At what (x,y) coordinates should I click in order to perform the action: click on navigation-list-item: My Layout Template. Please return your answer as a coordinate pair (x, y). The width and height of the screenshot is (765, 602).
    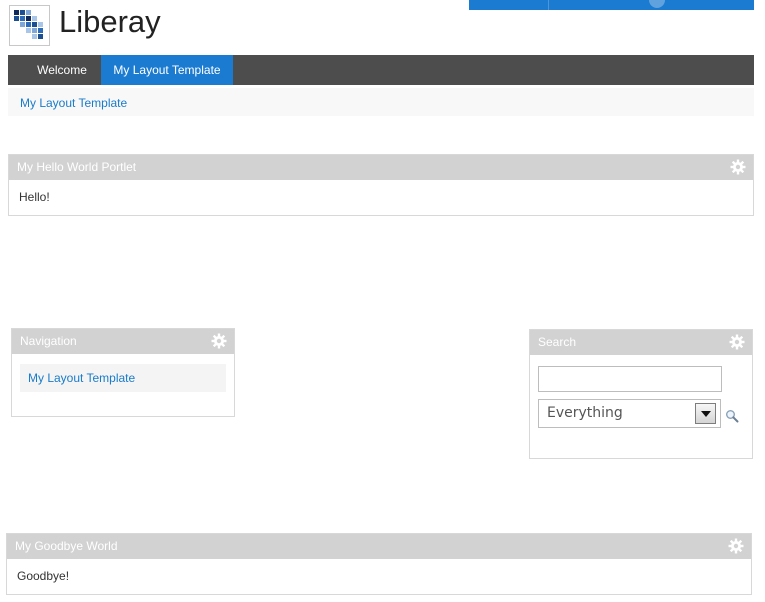
    Looking at the image, I should click on (123, 378).